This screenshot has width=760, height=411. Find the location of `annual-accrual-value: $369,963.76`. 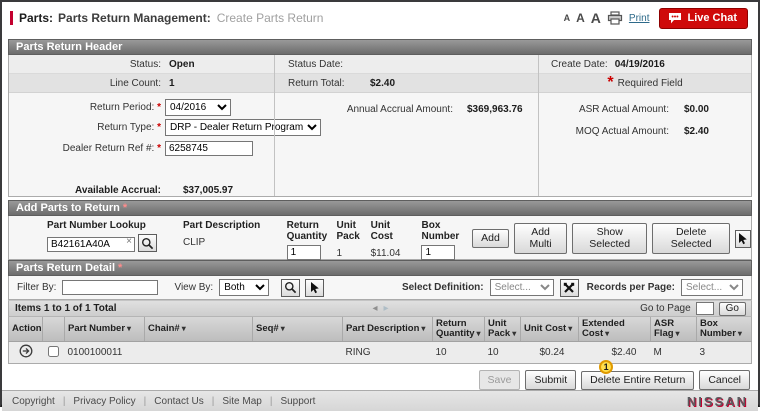

annual-accrual-value: $369,963.76 is located at coordinates (495, 109).